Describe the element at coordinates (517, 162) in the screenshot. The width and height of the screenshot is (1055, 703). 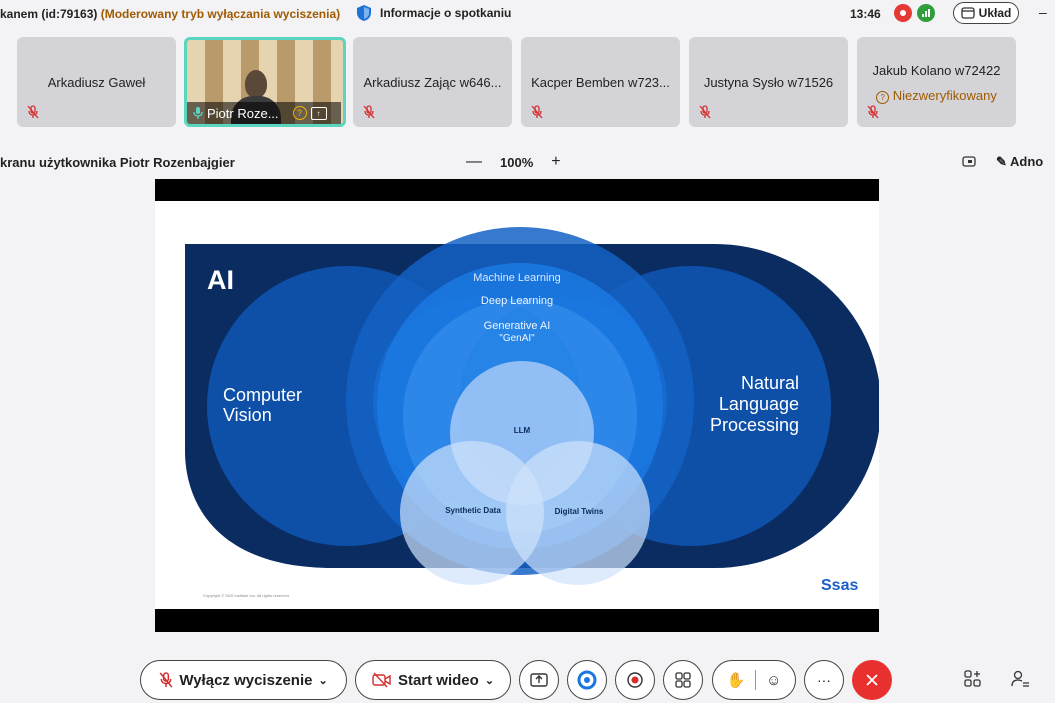
I see `zoom-level: 100%` at that location.